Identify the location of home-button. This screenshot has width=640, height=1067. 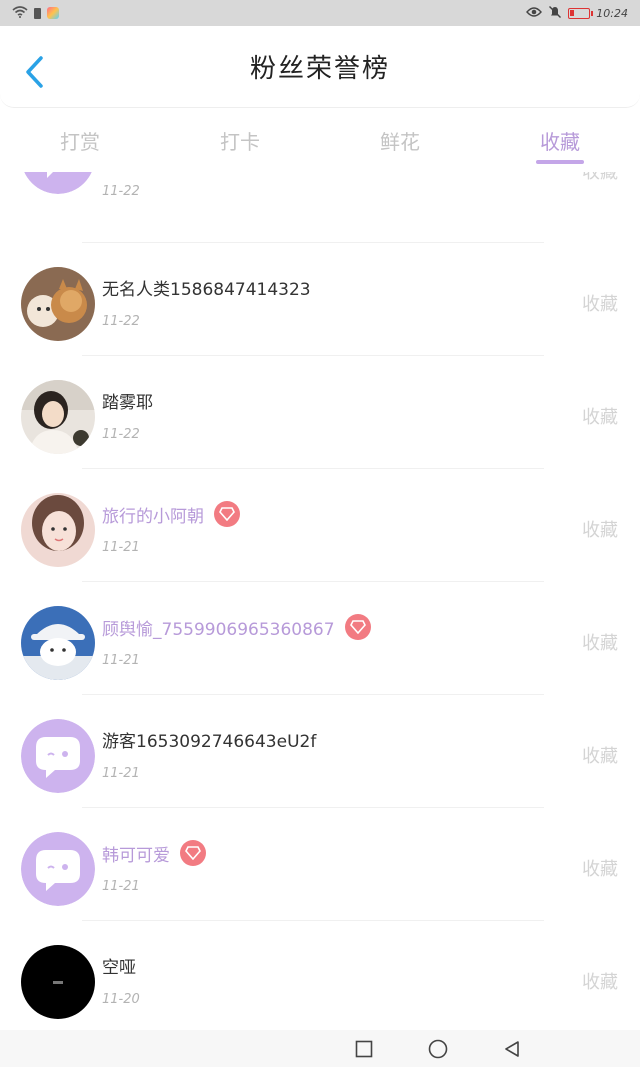
(438, 1049).